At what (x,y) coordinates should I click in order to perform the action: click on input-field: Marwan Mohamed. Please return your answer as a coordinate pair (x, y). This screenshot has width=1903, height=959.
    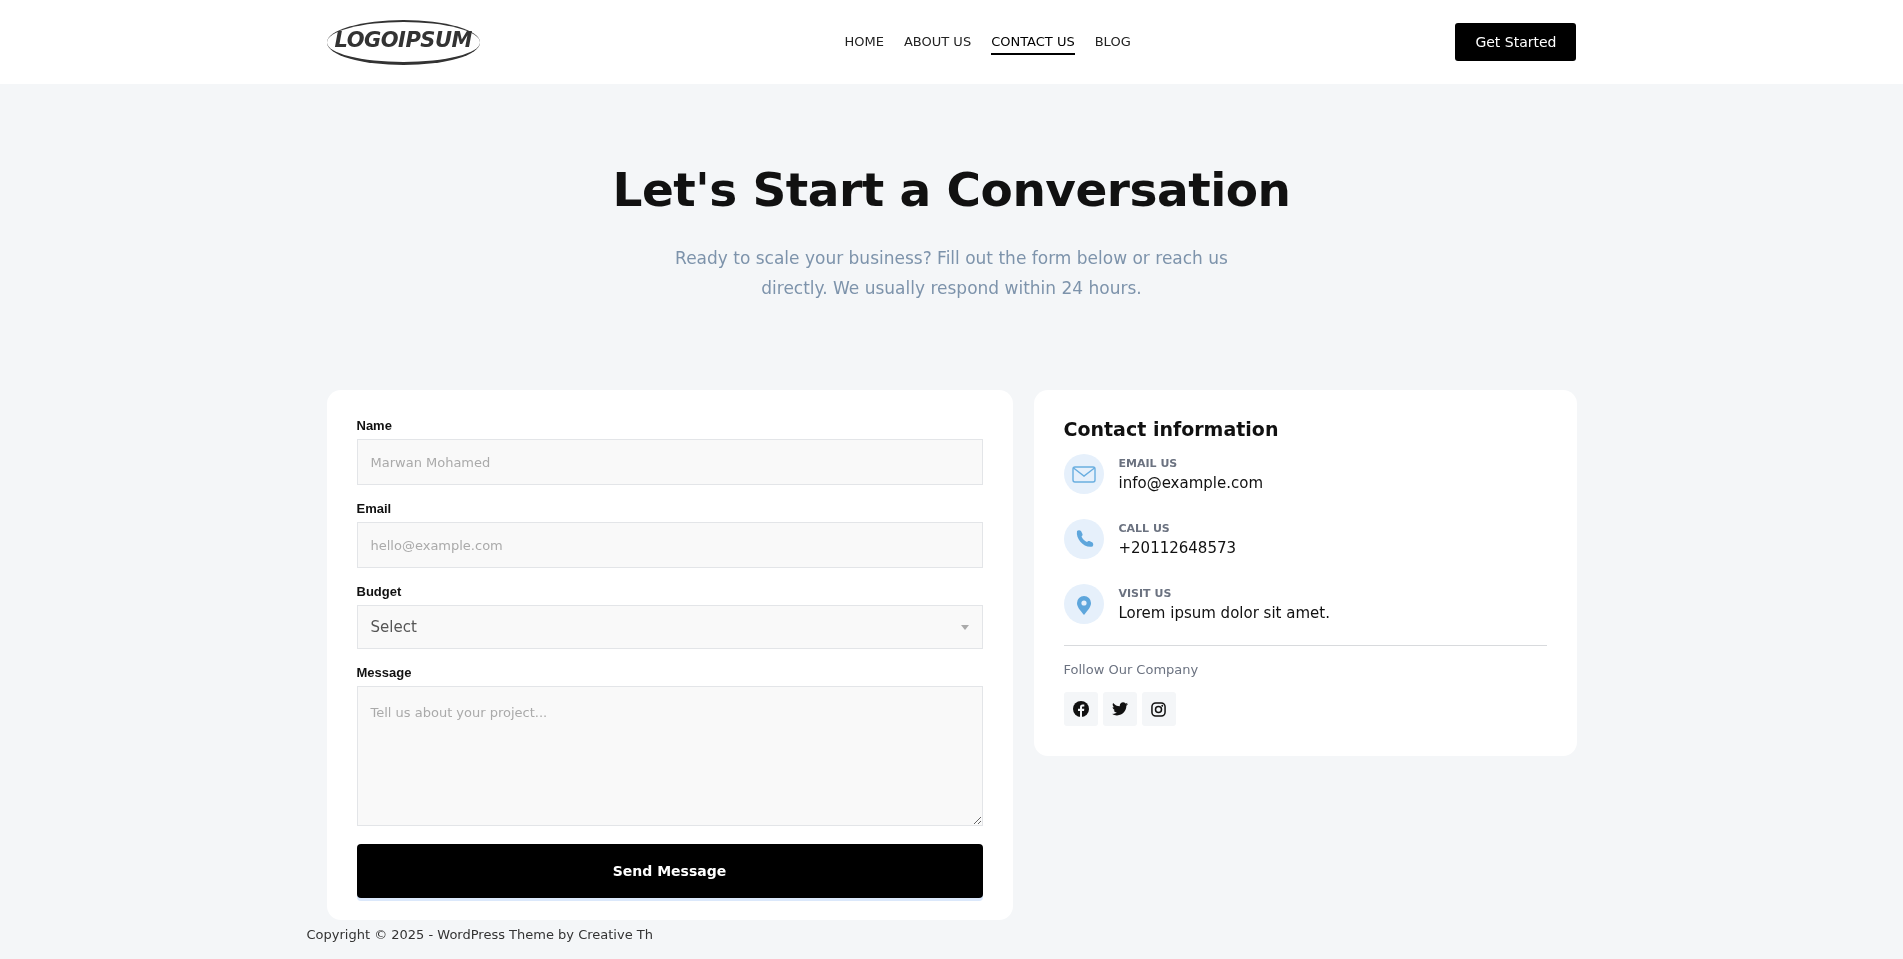
    Looking at the image, I should click on (669, 462).